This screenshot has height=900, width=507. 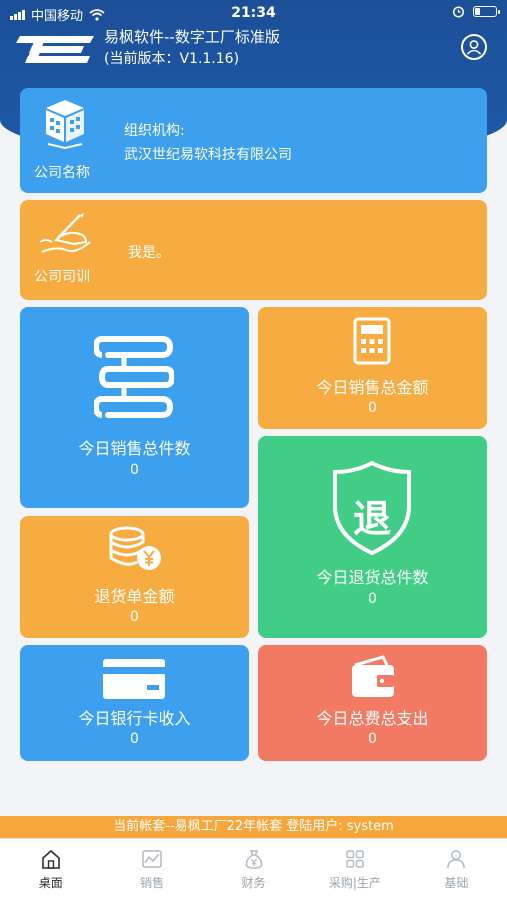 I want to click on status-bar: 中国移动 21:34, so click(x=253, y=14).